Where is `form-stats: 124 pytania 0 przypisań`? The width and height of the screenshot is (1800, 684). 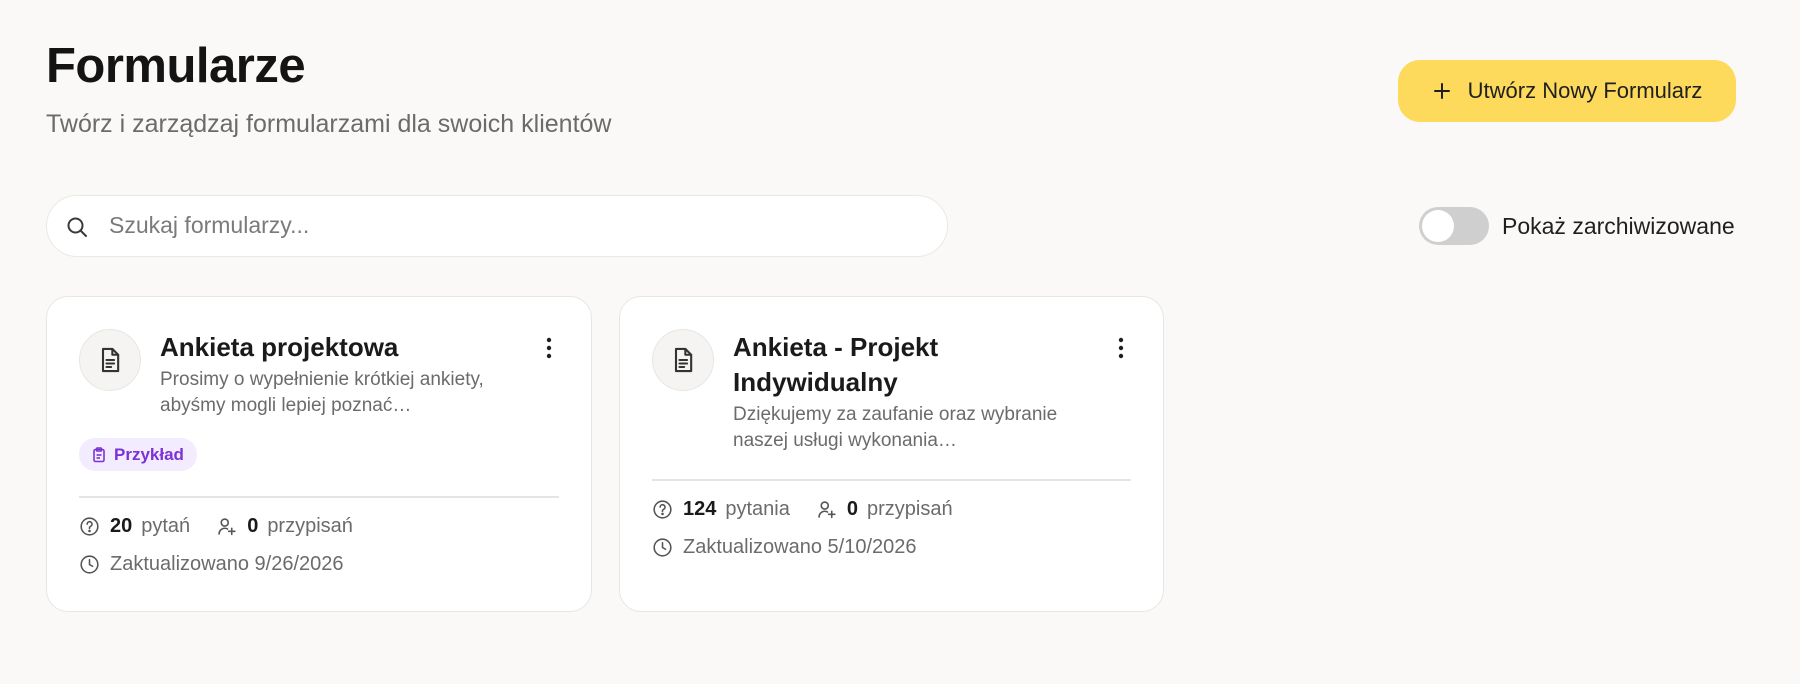
form-stats: 124 pytania 0 przypisań is located at coordinates (815, 509).